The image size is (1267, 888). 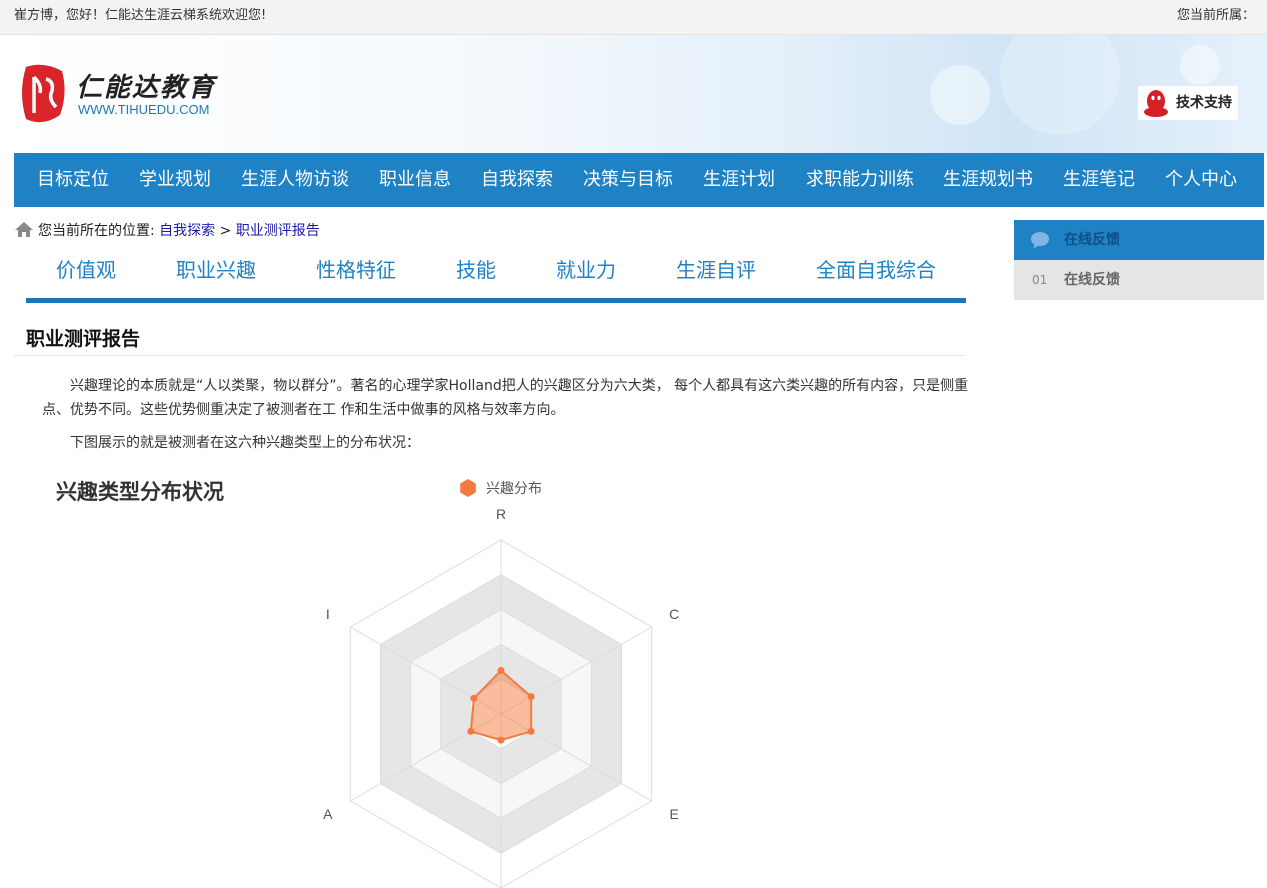 I want to click on radar-label-C: C, so click(x=674, y=614).